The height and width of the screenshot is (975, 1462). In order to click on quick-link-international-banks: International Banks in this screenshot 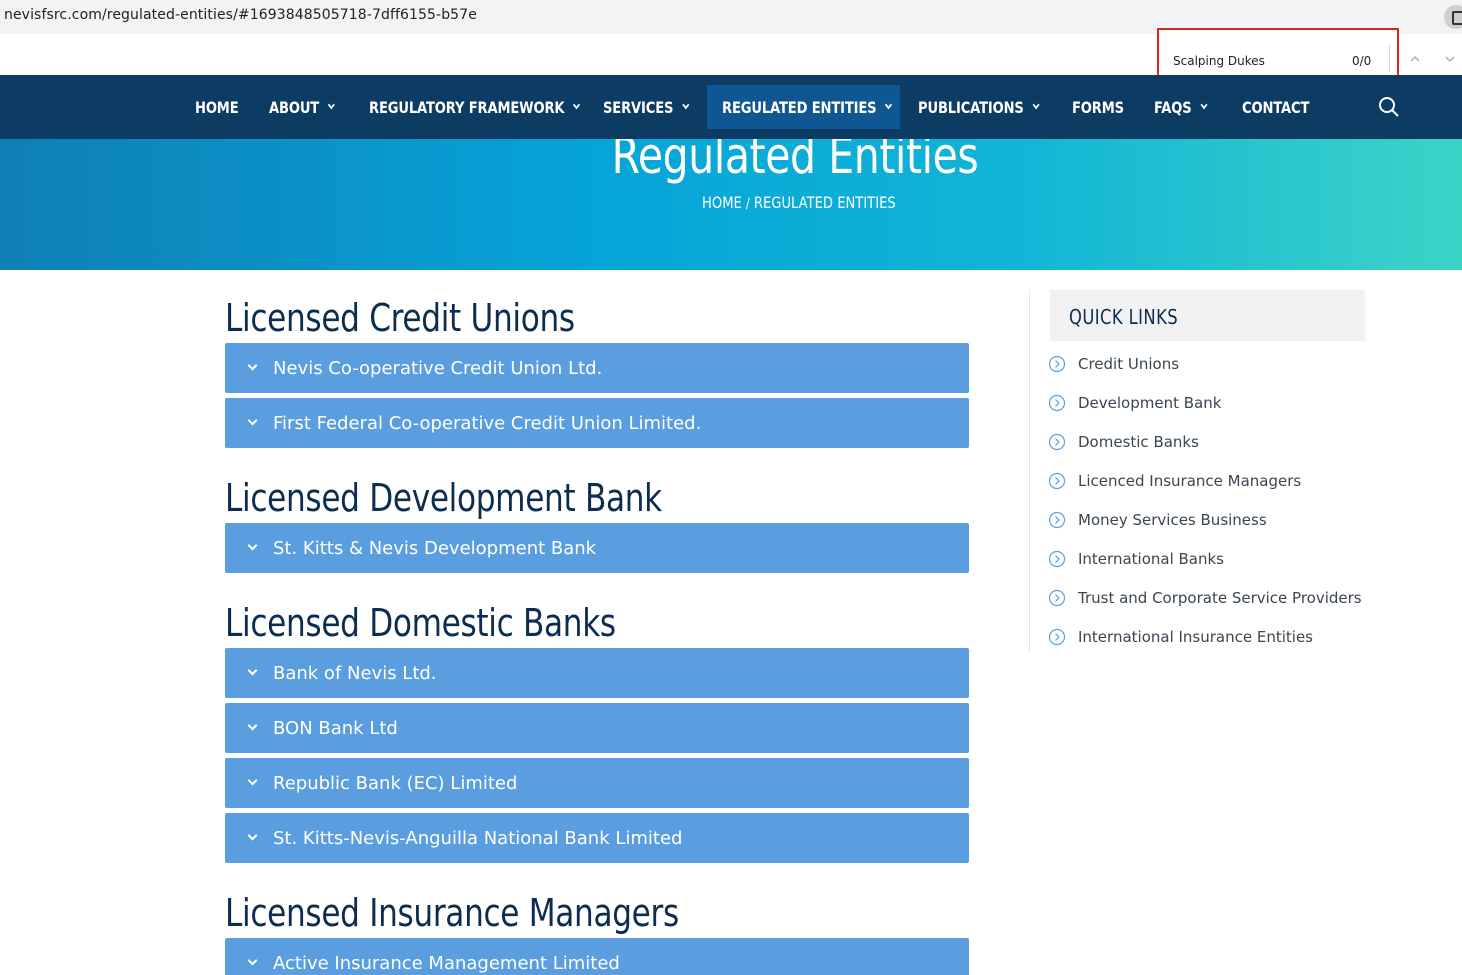, I will do `click(1136, 559)`.